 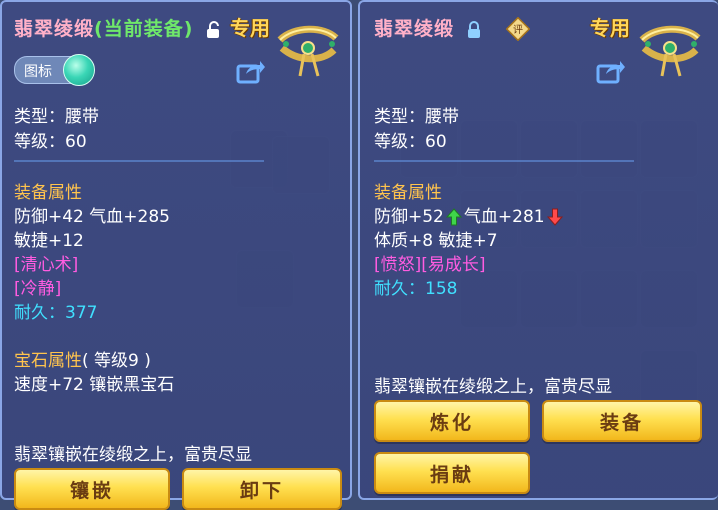 I want to click on attribute-line: 防御+42 气血+285, so click(x=92, y=217).